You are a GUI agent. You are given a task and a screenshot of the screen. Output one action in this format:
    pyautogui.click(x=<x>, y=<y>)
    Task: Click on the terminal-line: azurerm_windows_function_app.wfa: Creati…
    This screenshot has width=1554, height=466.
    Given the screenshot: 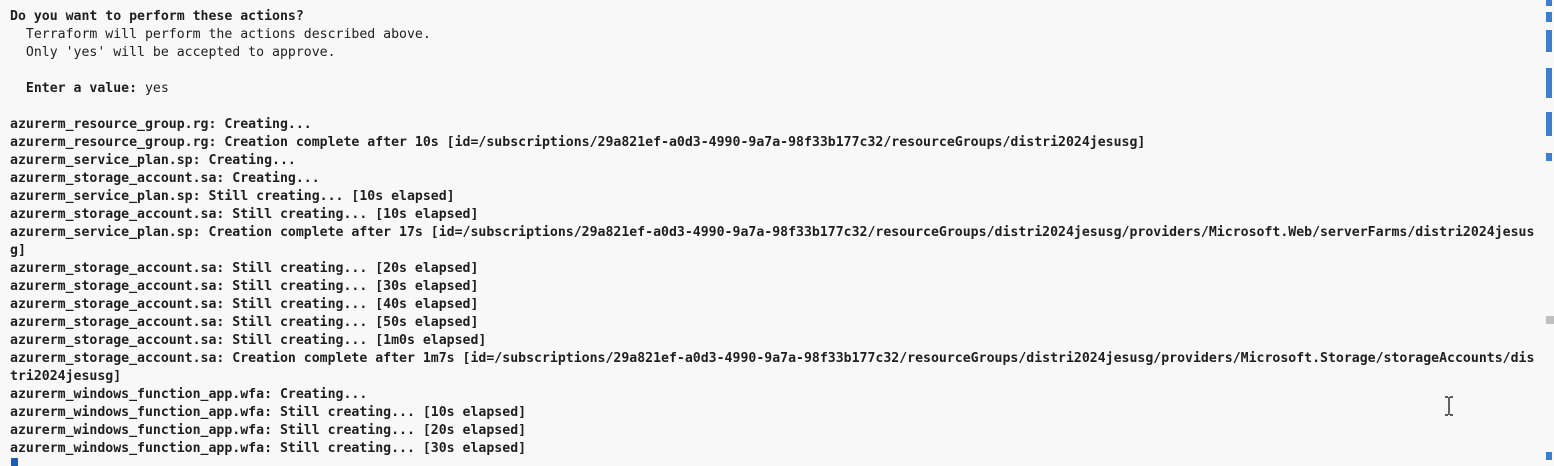 What is the action you would take?
    pyautogui.click(x=189, y=394)
    